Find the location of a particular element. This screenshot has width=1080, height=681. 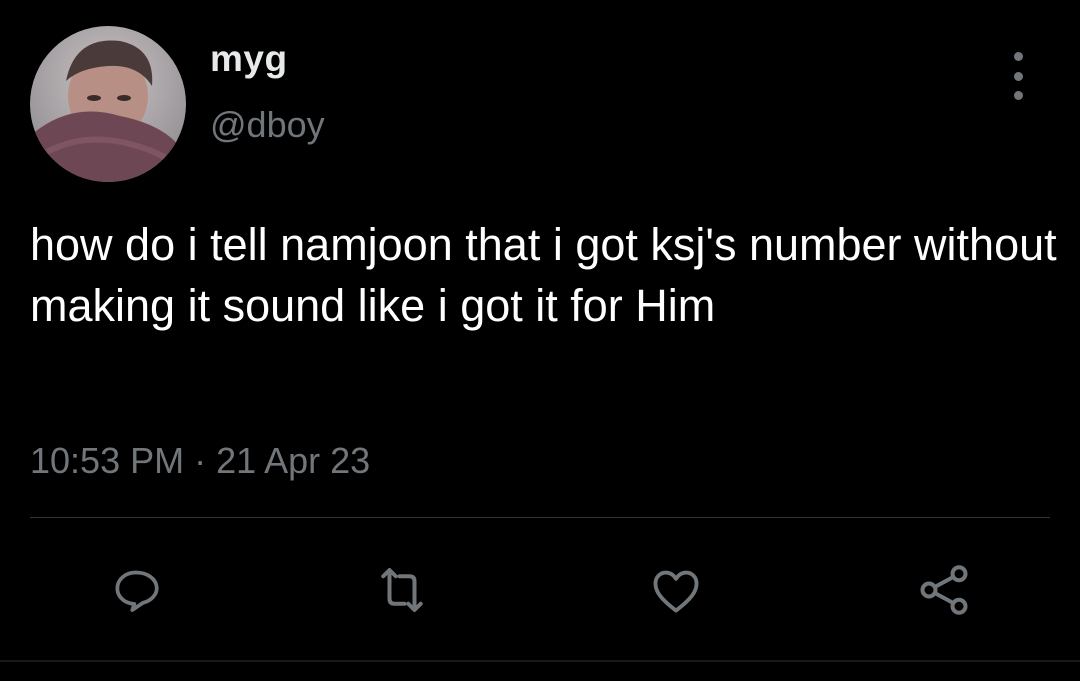

display-name: myg is located at coordinates (249, 59).